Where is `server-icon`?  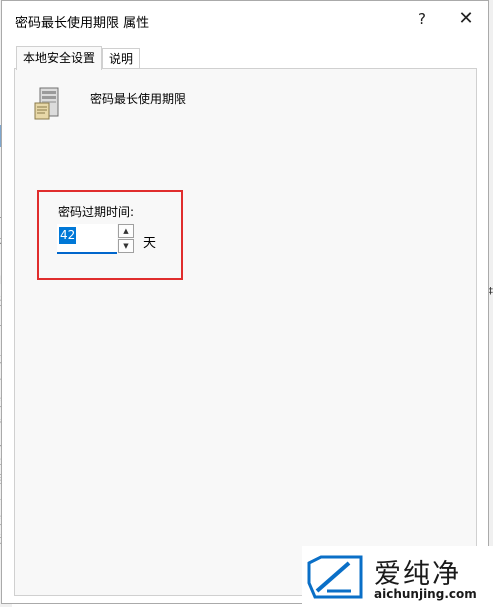 server-icon is located at coordinates (46, 103).